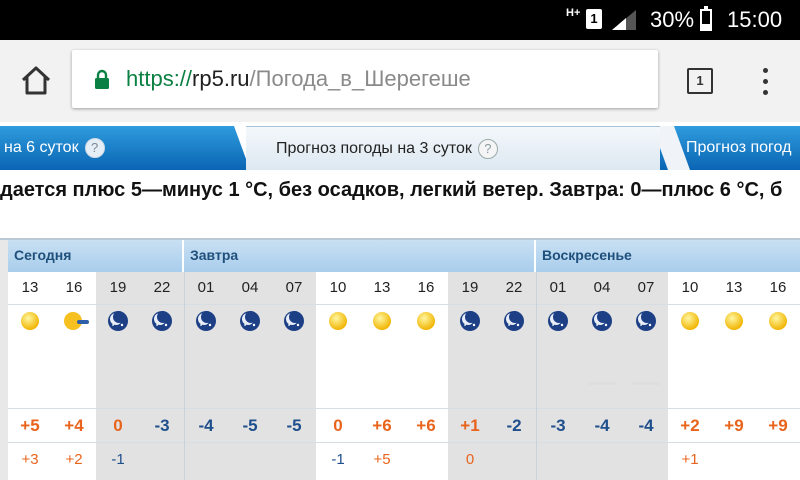 This screenshot has width=800, height=480. Describe the element at coordinates (4, 360) in the screenshot. I see `scroll-edge` at that location.